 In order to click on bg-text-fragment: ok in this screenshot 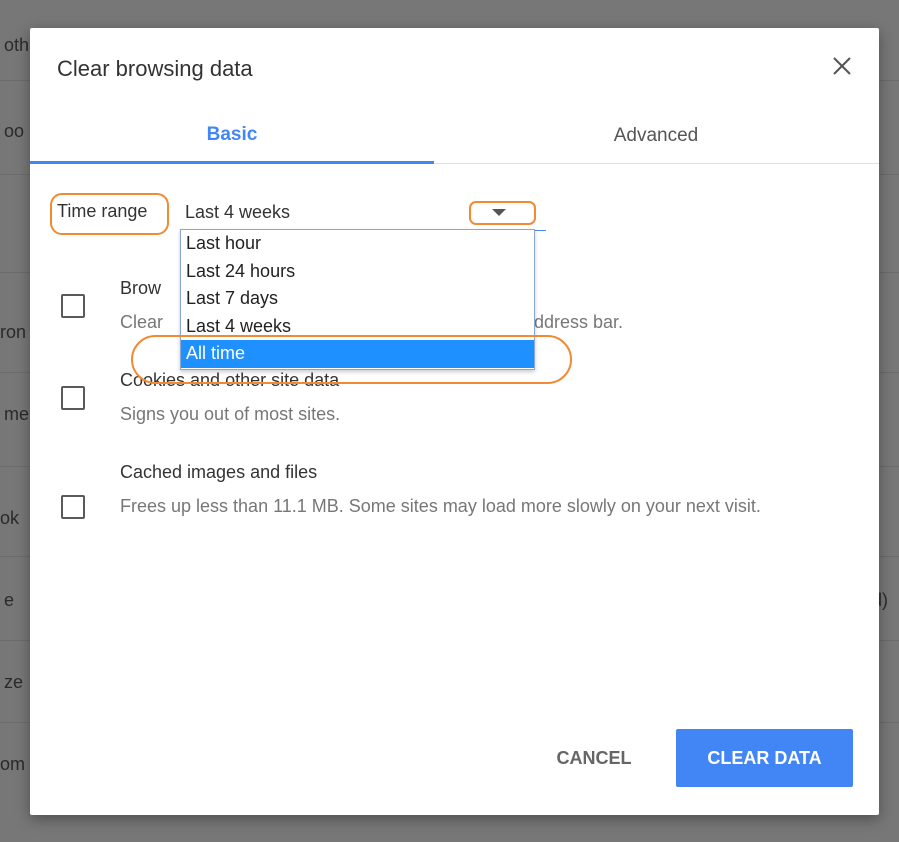, I will do `click(10, 518)`.